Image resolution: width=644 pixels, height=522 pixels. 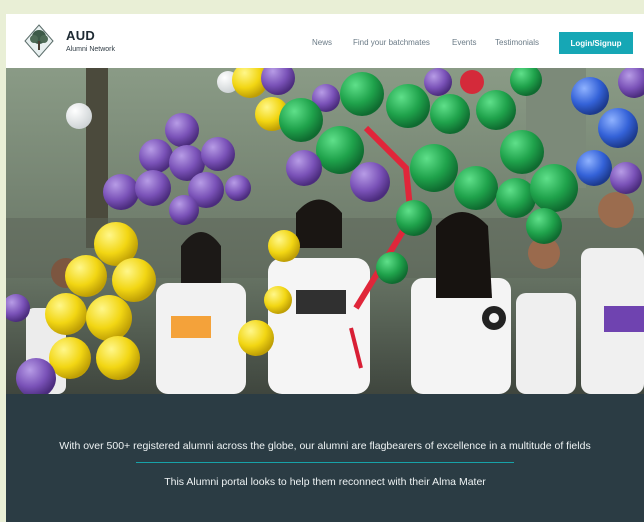 I want to click on brand-subtitle: Alumni Network, so click(x=91, y=49).